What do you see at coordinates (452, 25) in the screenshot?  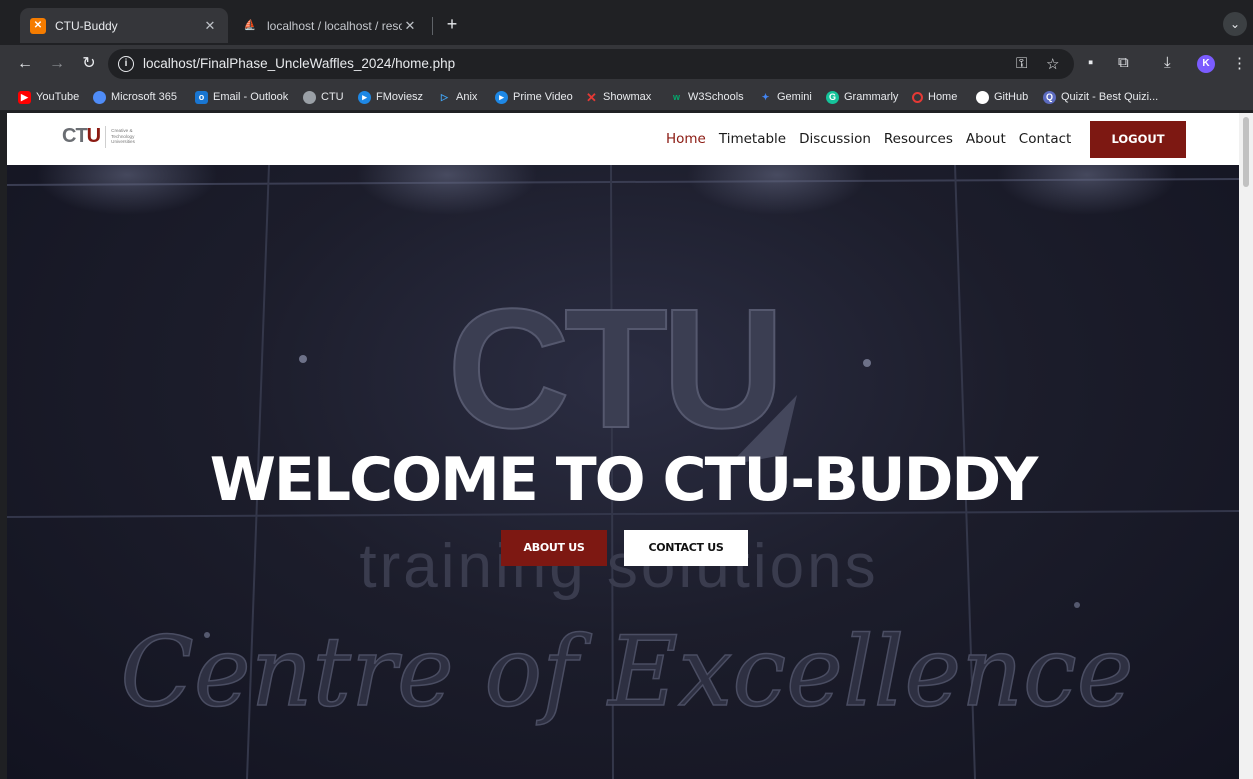 I see `new-tab-button: +` at bounding box center [452, 25].